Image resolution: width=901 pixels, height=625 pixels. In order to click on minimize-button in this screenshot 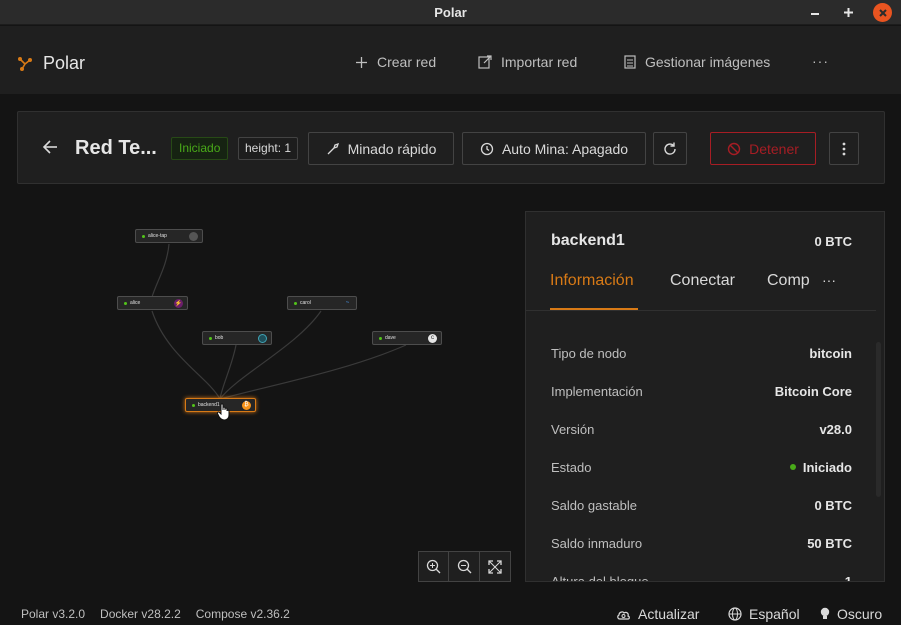, I will do `click(814, 12)`.